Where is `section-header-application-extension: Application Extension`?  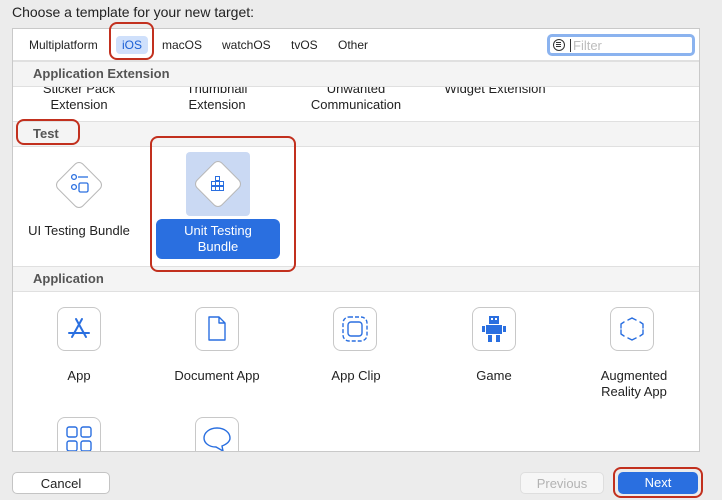 section-header-application-extension: Application Extension is located at coordinates (356, 74).